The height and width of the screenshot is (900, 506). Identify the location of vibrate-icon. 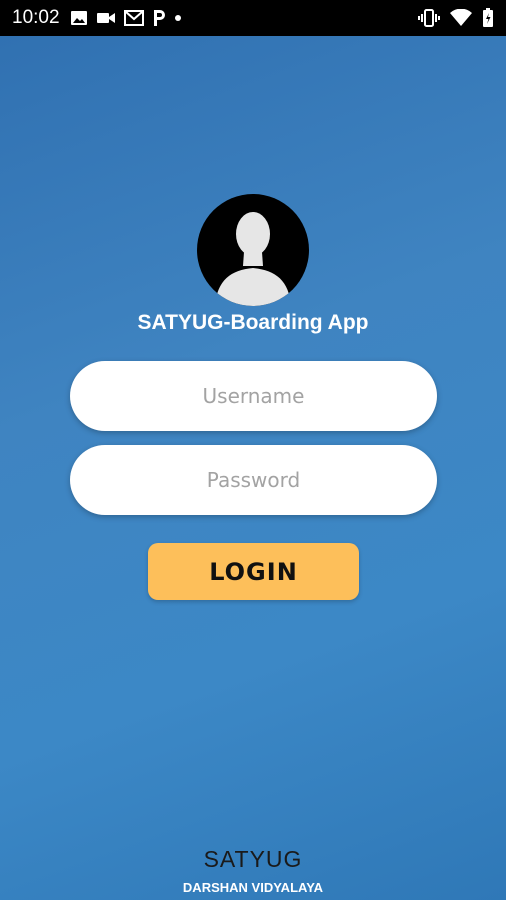
(429, 18).